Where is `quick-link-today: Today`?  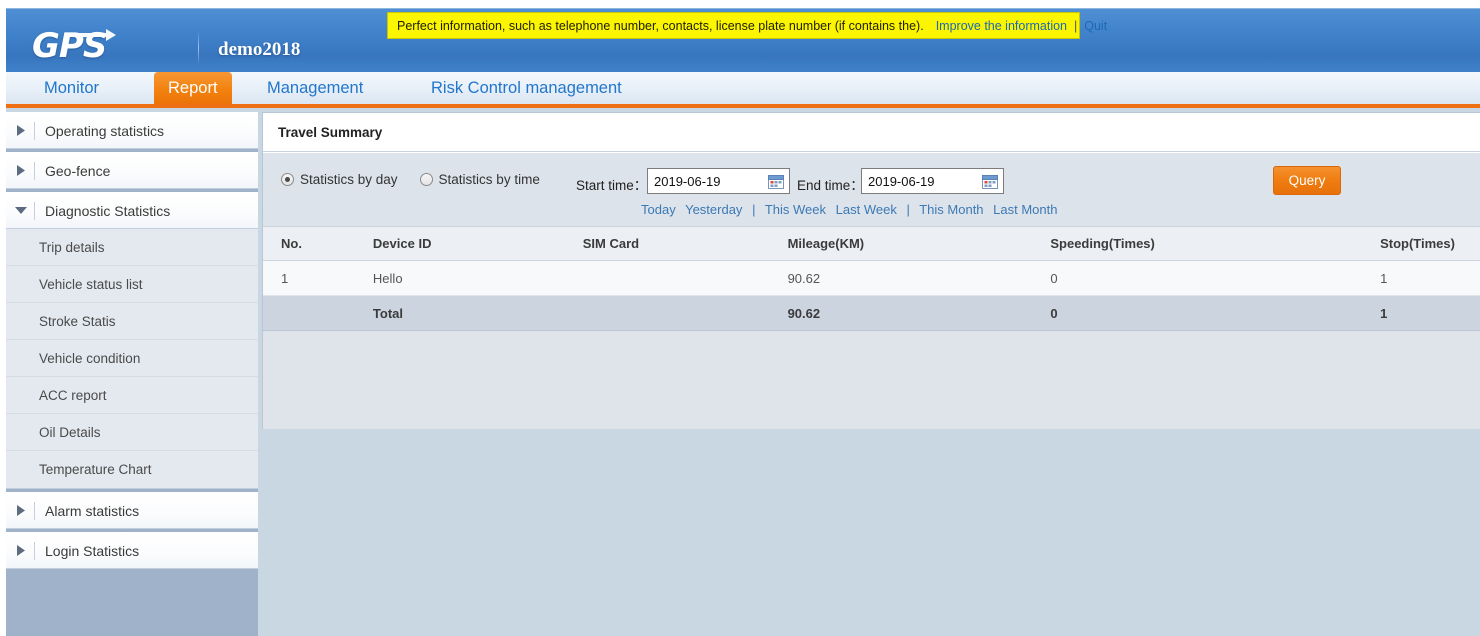 quick-link-today: Today is located at coordinates (658, 209).